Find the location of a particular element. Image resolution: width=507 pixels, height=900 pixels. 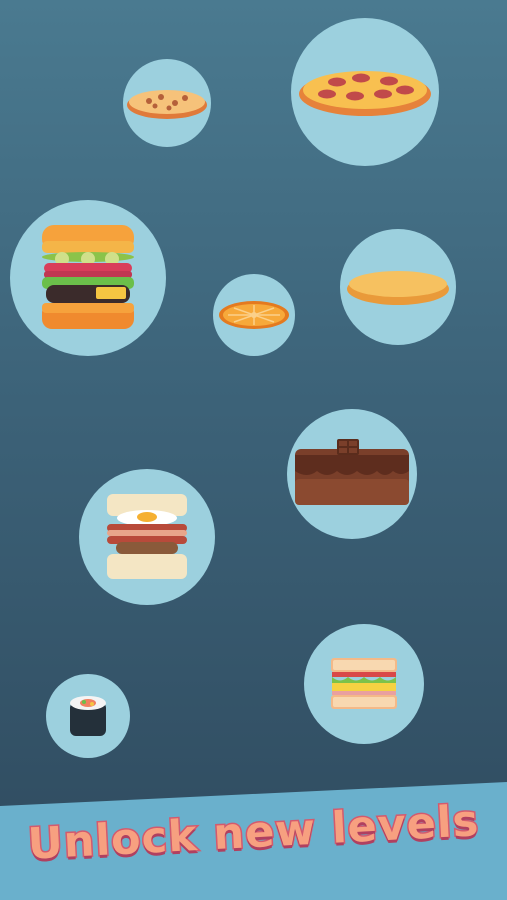

level-bubble-burger is located at coordinates (88, 278).